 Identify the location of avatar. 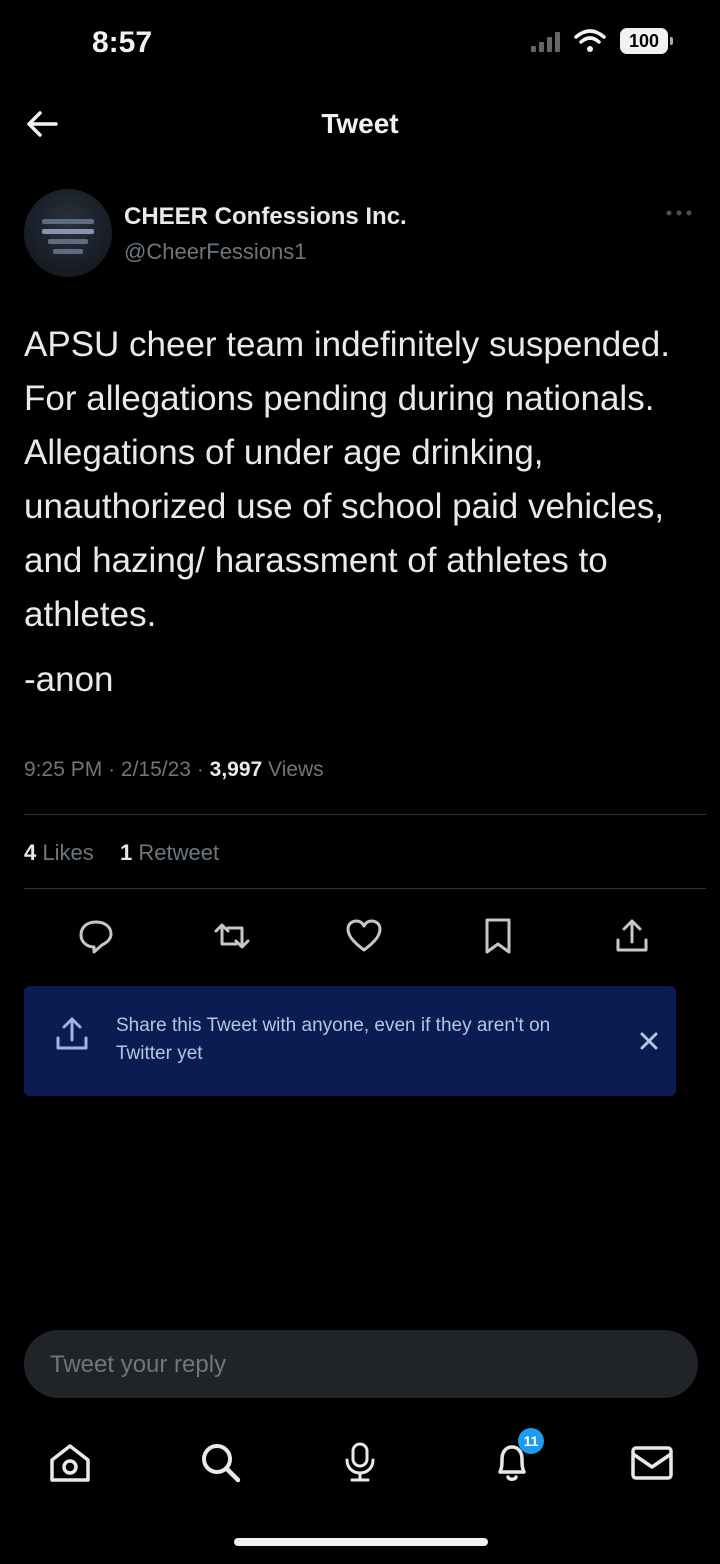
(68, 233).